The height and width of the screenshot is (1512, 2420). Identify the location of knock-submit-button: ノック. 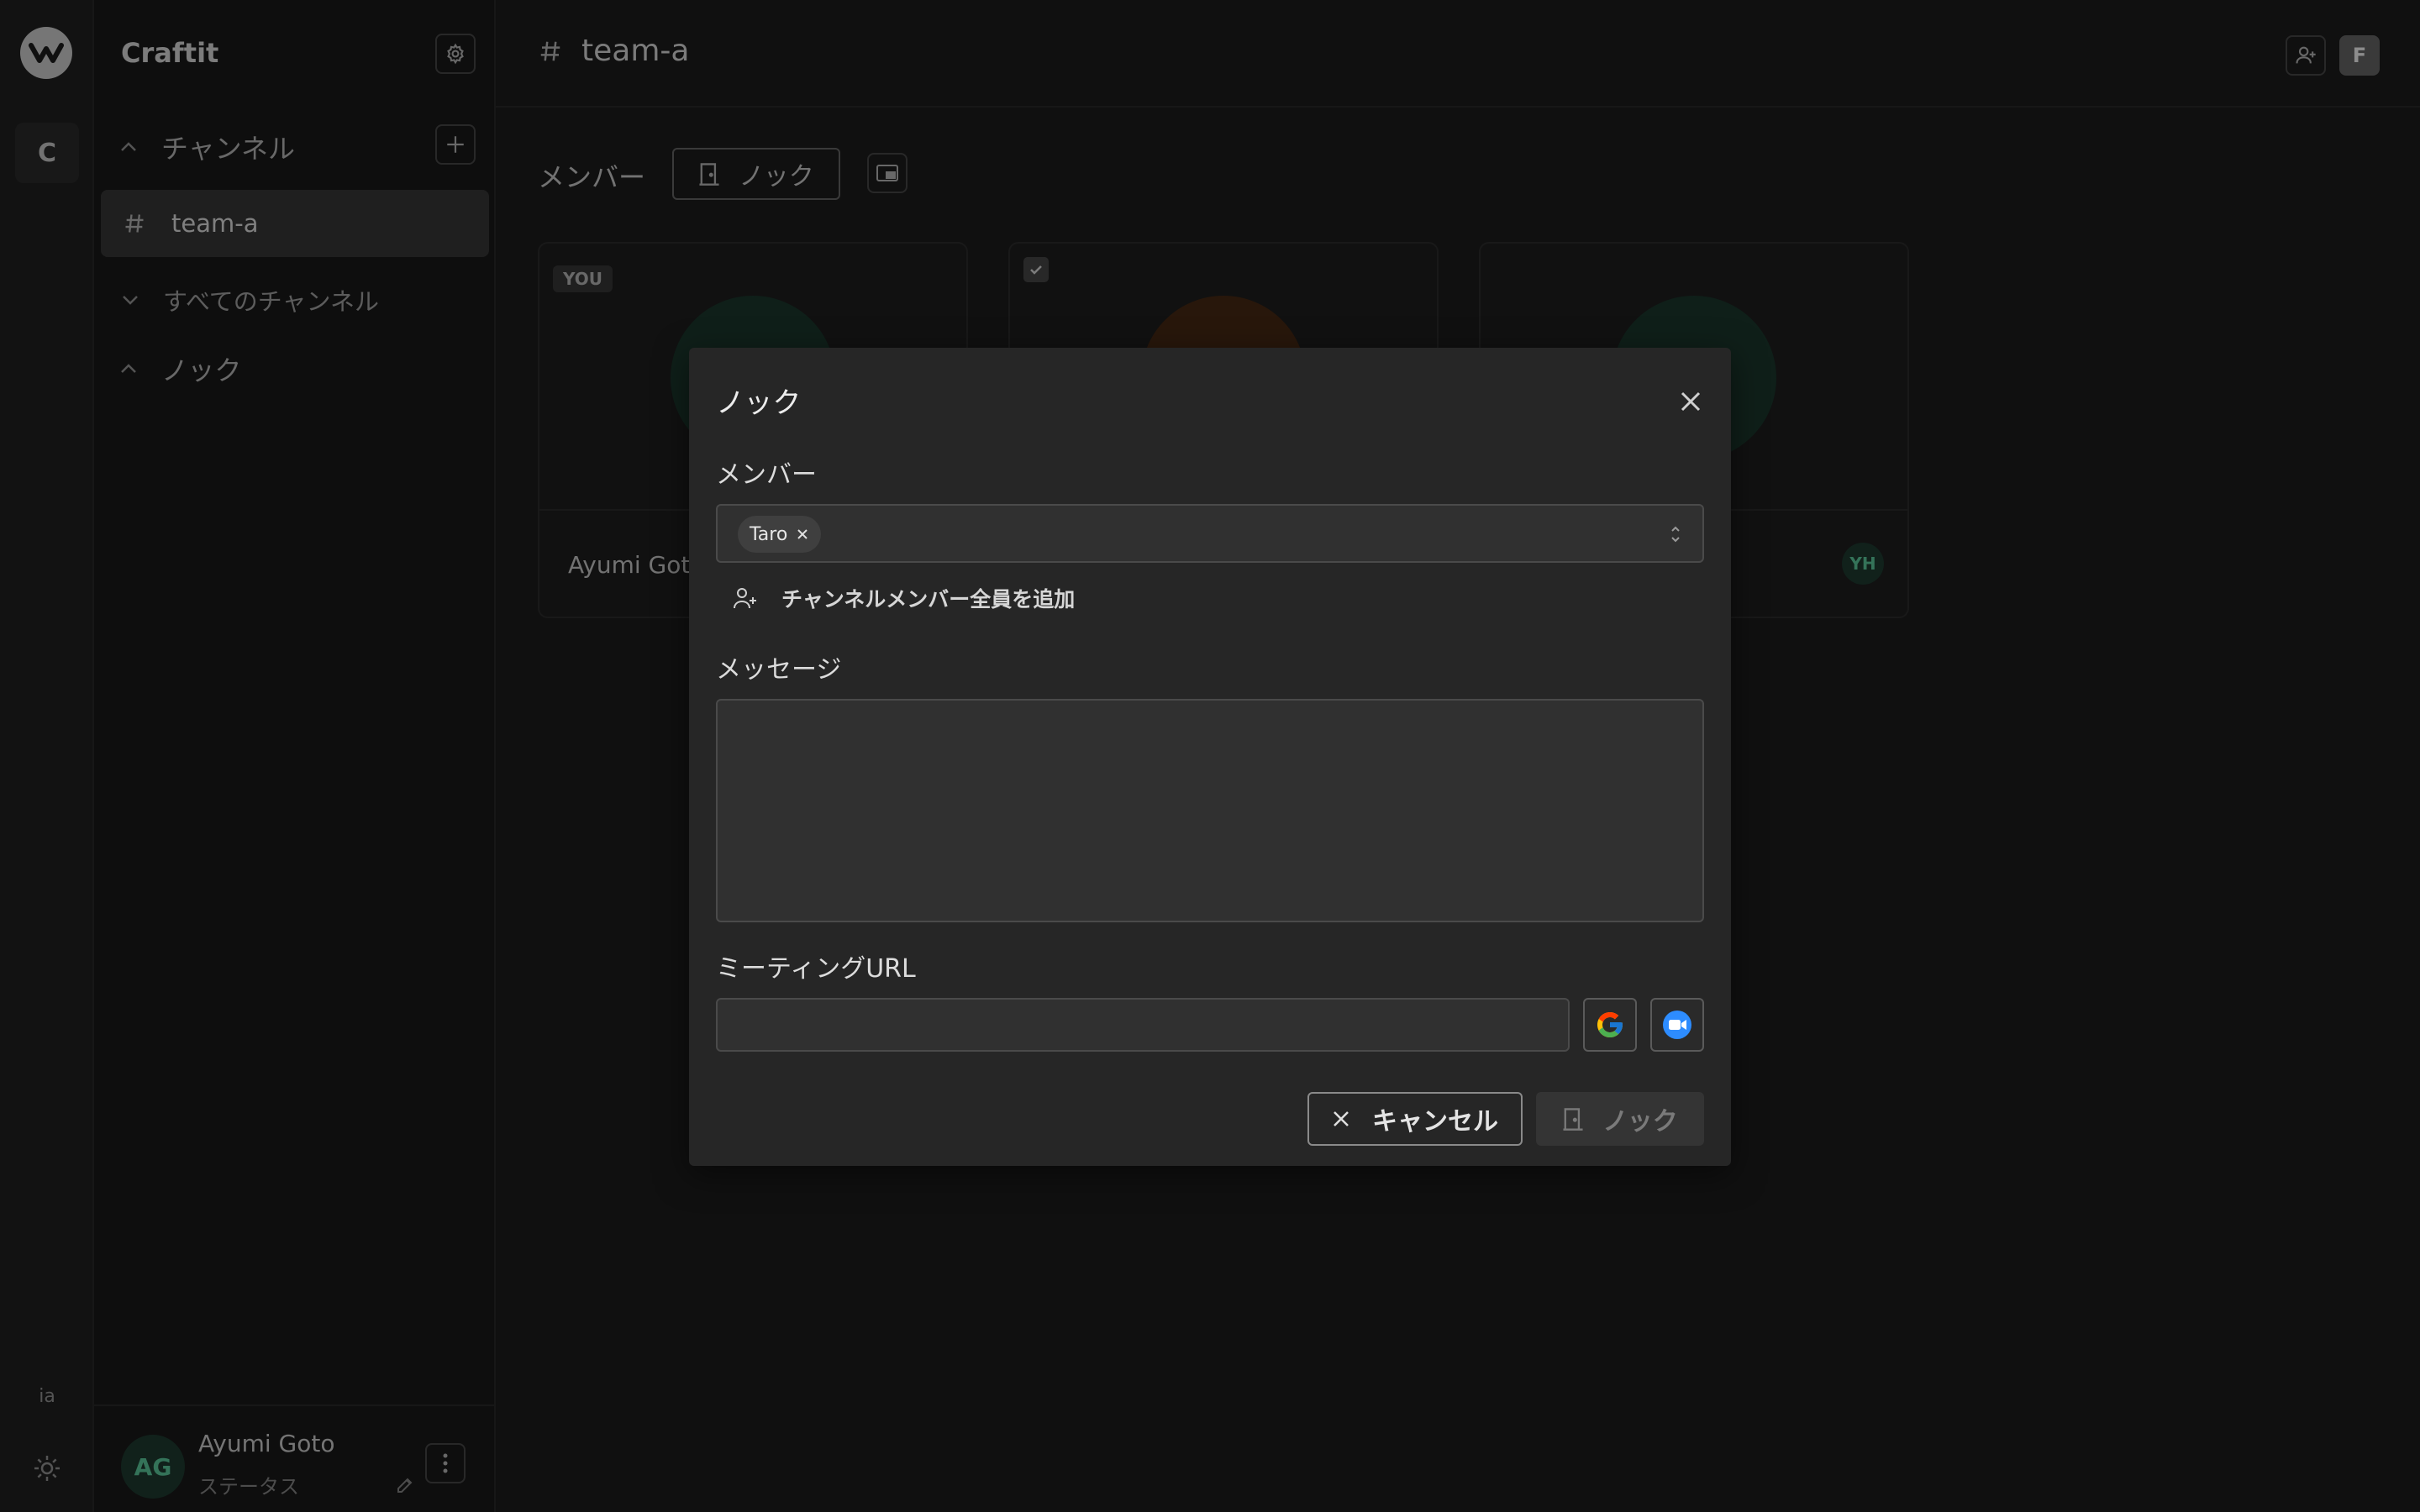
(1620, 1119).